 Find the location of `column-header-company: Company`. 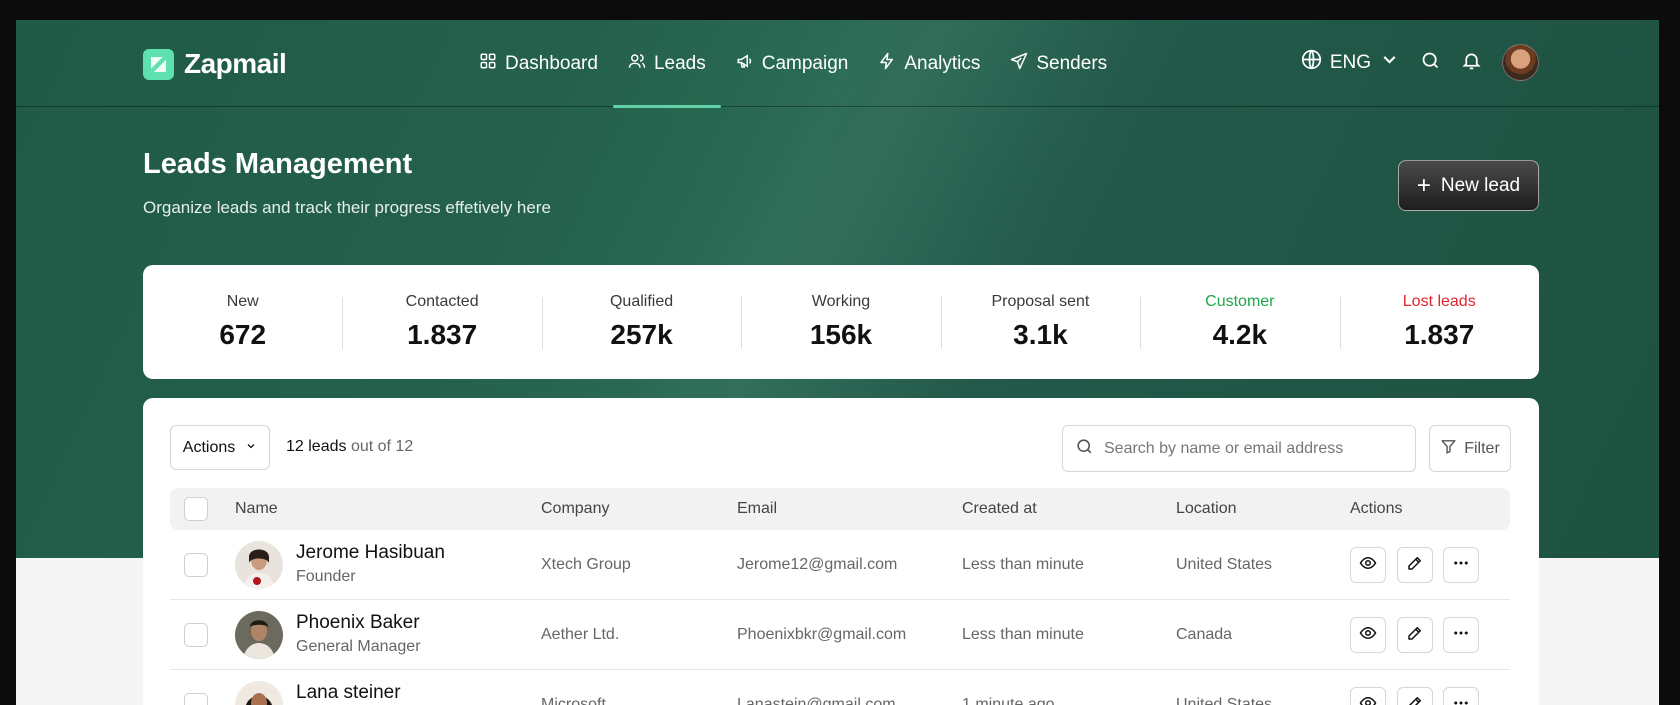

column-header-company: Company is located at coordinates (575, 509).